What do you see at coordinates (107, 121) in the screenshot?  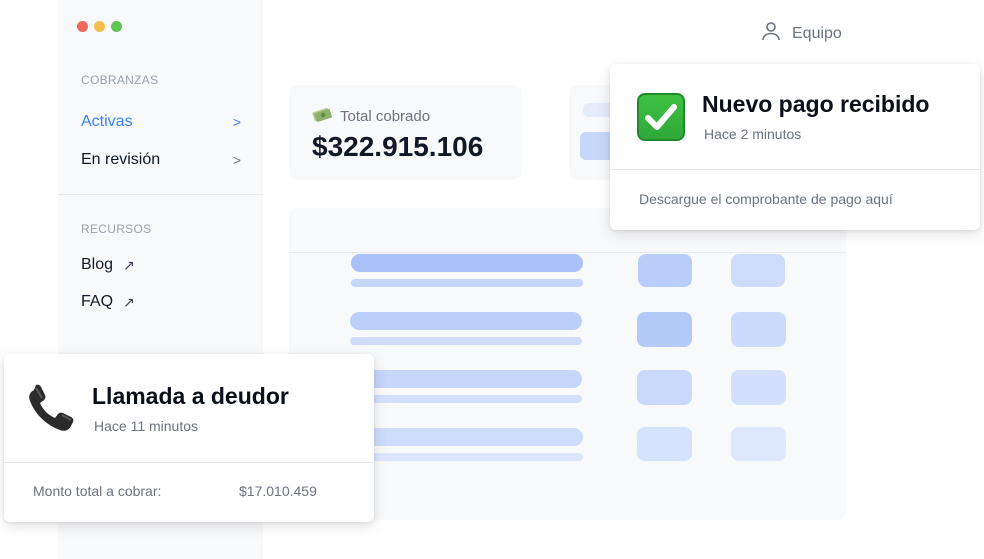 I see `sidebar-item-label: Activas` at bounding box center [107, 121].